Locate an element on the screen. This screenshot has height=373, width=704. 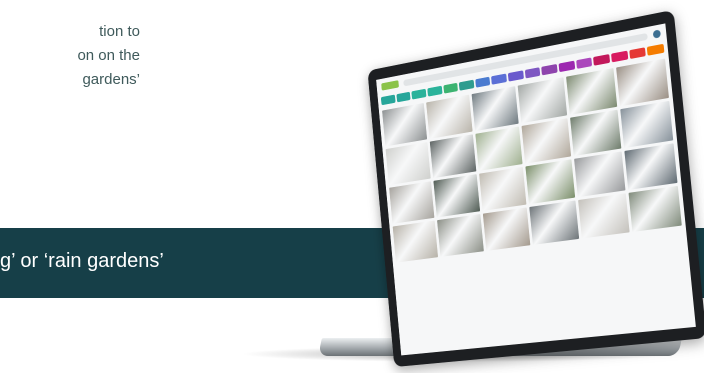
intro-text: tion to on on the gardens’ is located at coordinates (70, 56).